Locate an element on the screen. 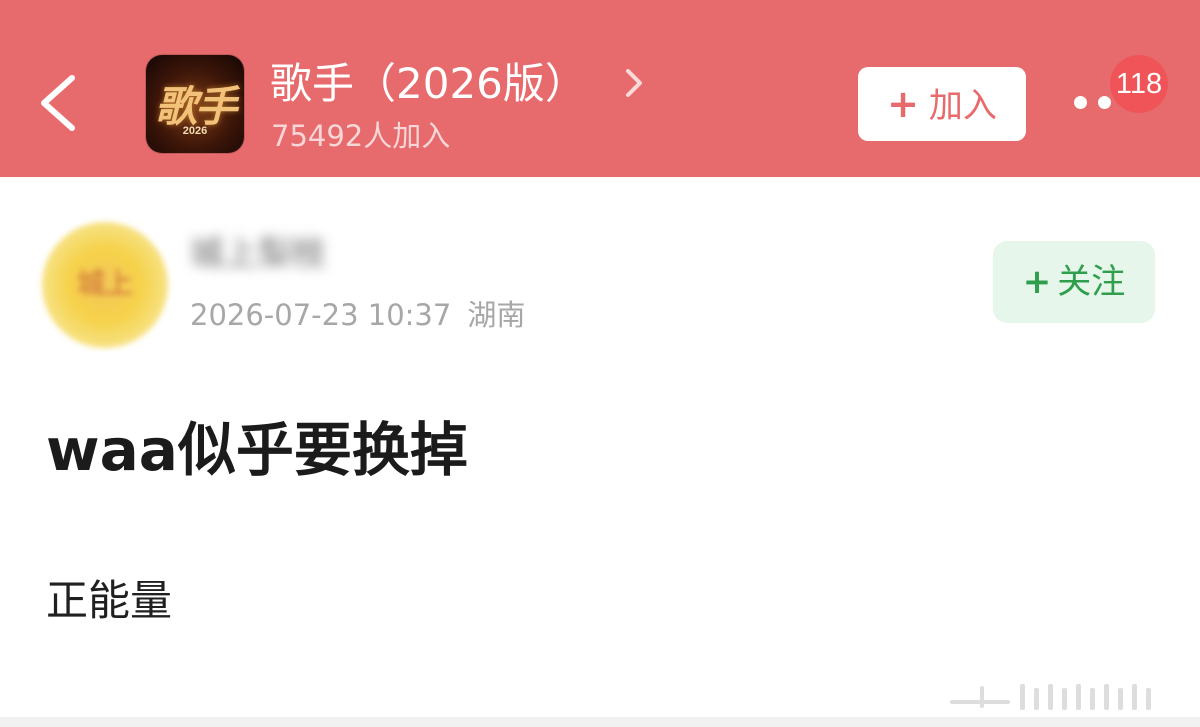 This screenshot has height=727, width=1200. logo-year: 2026 is located at coordinates (195, 131).